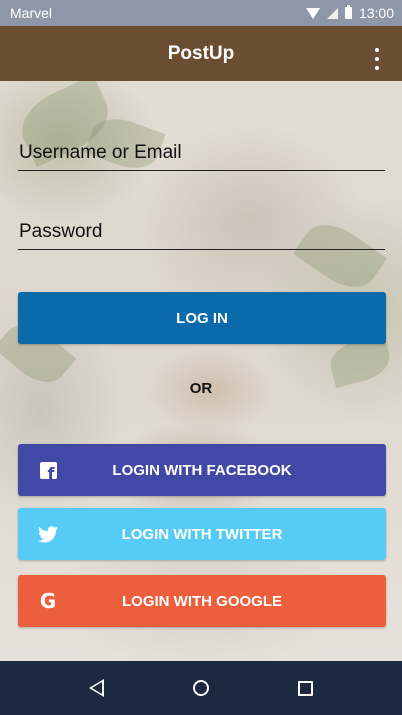 The height and width of the screenshot is (715, 402). I want to click on home-icon, so click(201, 688).